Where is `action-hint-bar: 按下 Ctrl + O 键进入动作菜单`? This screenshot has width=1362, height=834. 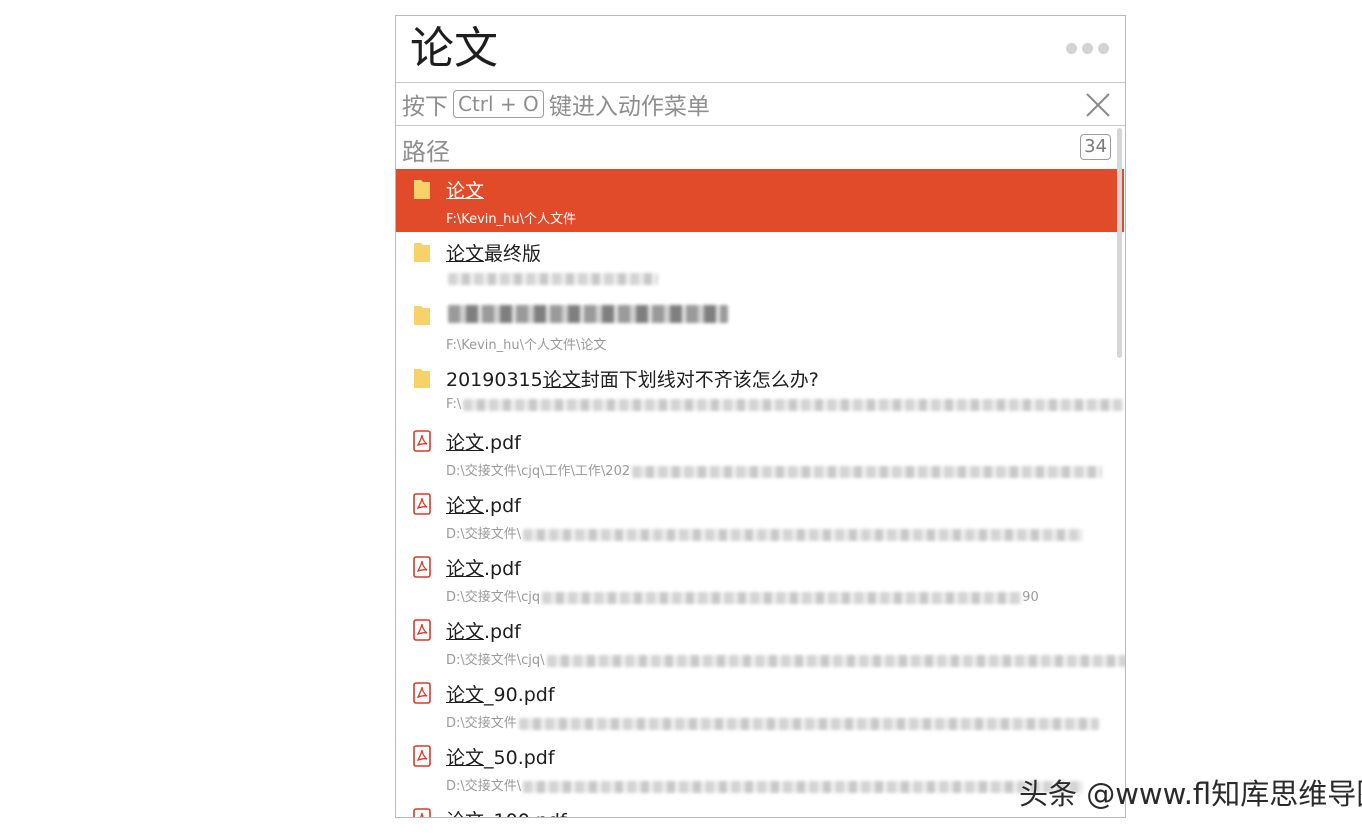 action-hint-bar: 按下 Ctrl + O 键进入动作菜单 is located at coordinates (760, 104).